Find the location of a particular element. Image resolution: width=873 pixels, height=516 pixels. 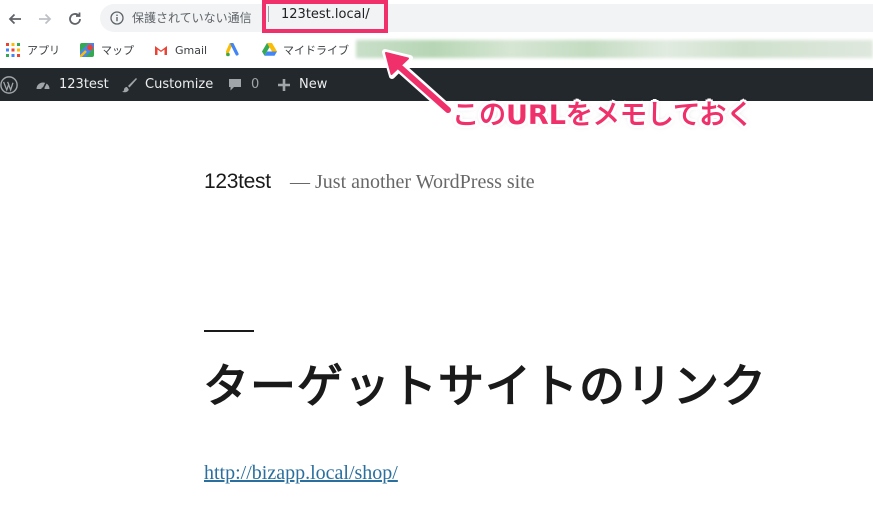

reload-button is located at coordinates (75, 19).